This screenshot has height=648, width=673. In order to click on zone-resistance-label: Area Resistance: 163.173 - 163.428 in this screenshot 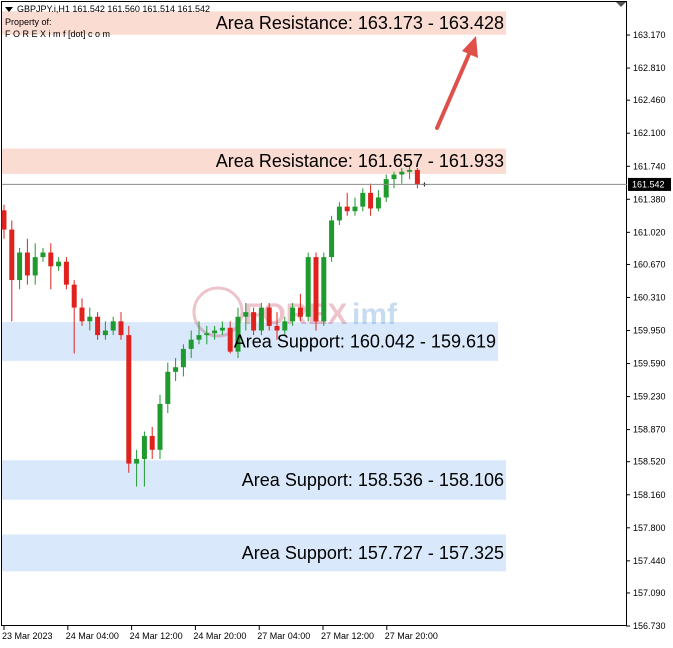, I will do `click(360, 23)`.